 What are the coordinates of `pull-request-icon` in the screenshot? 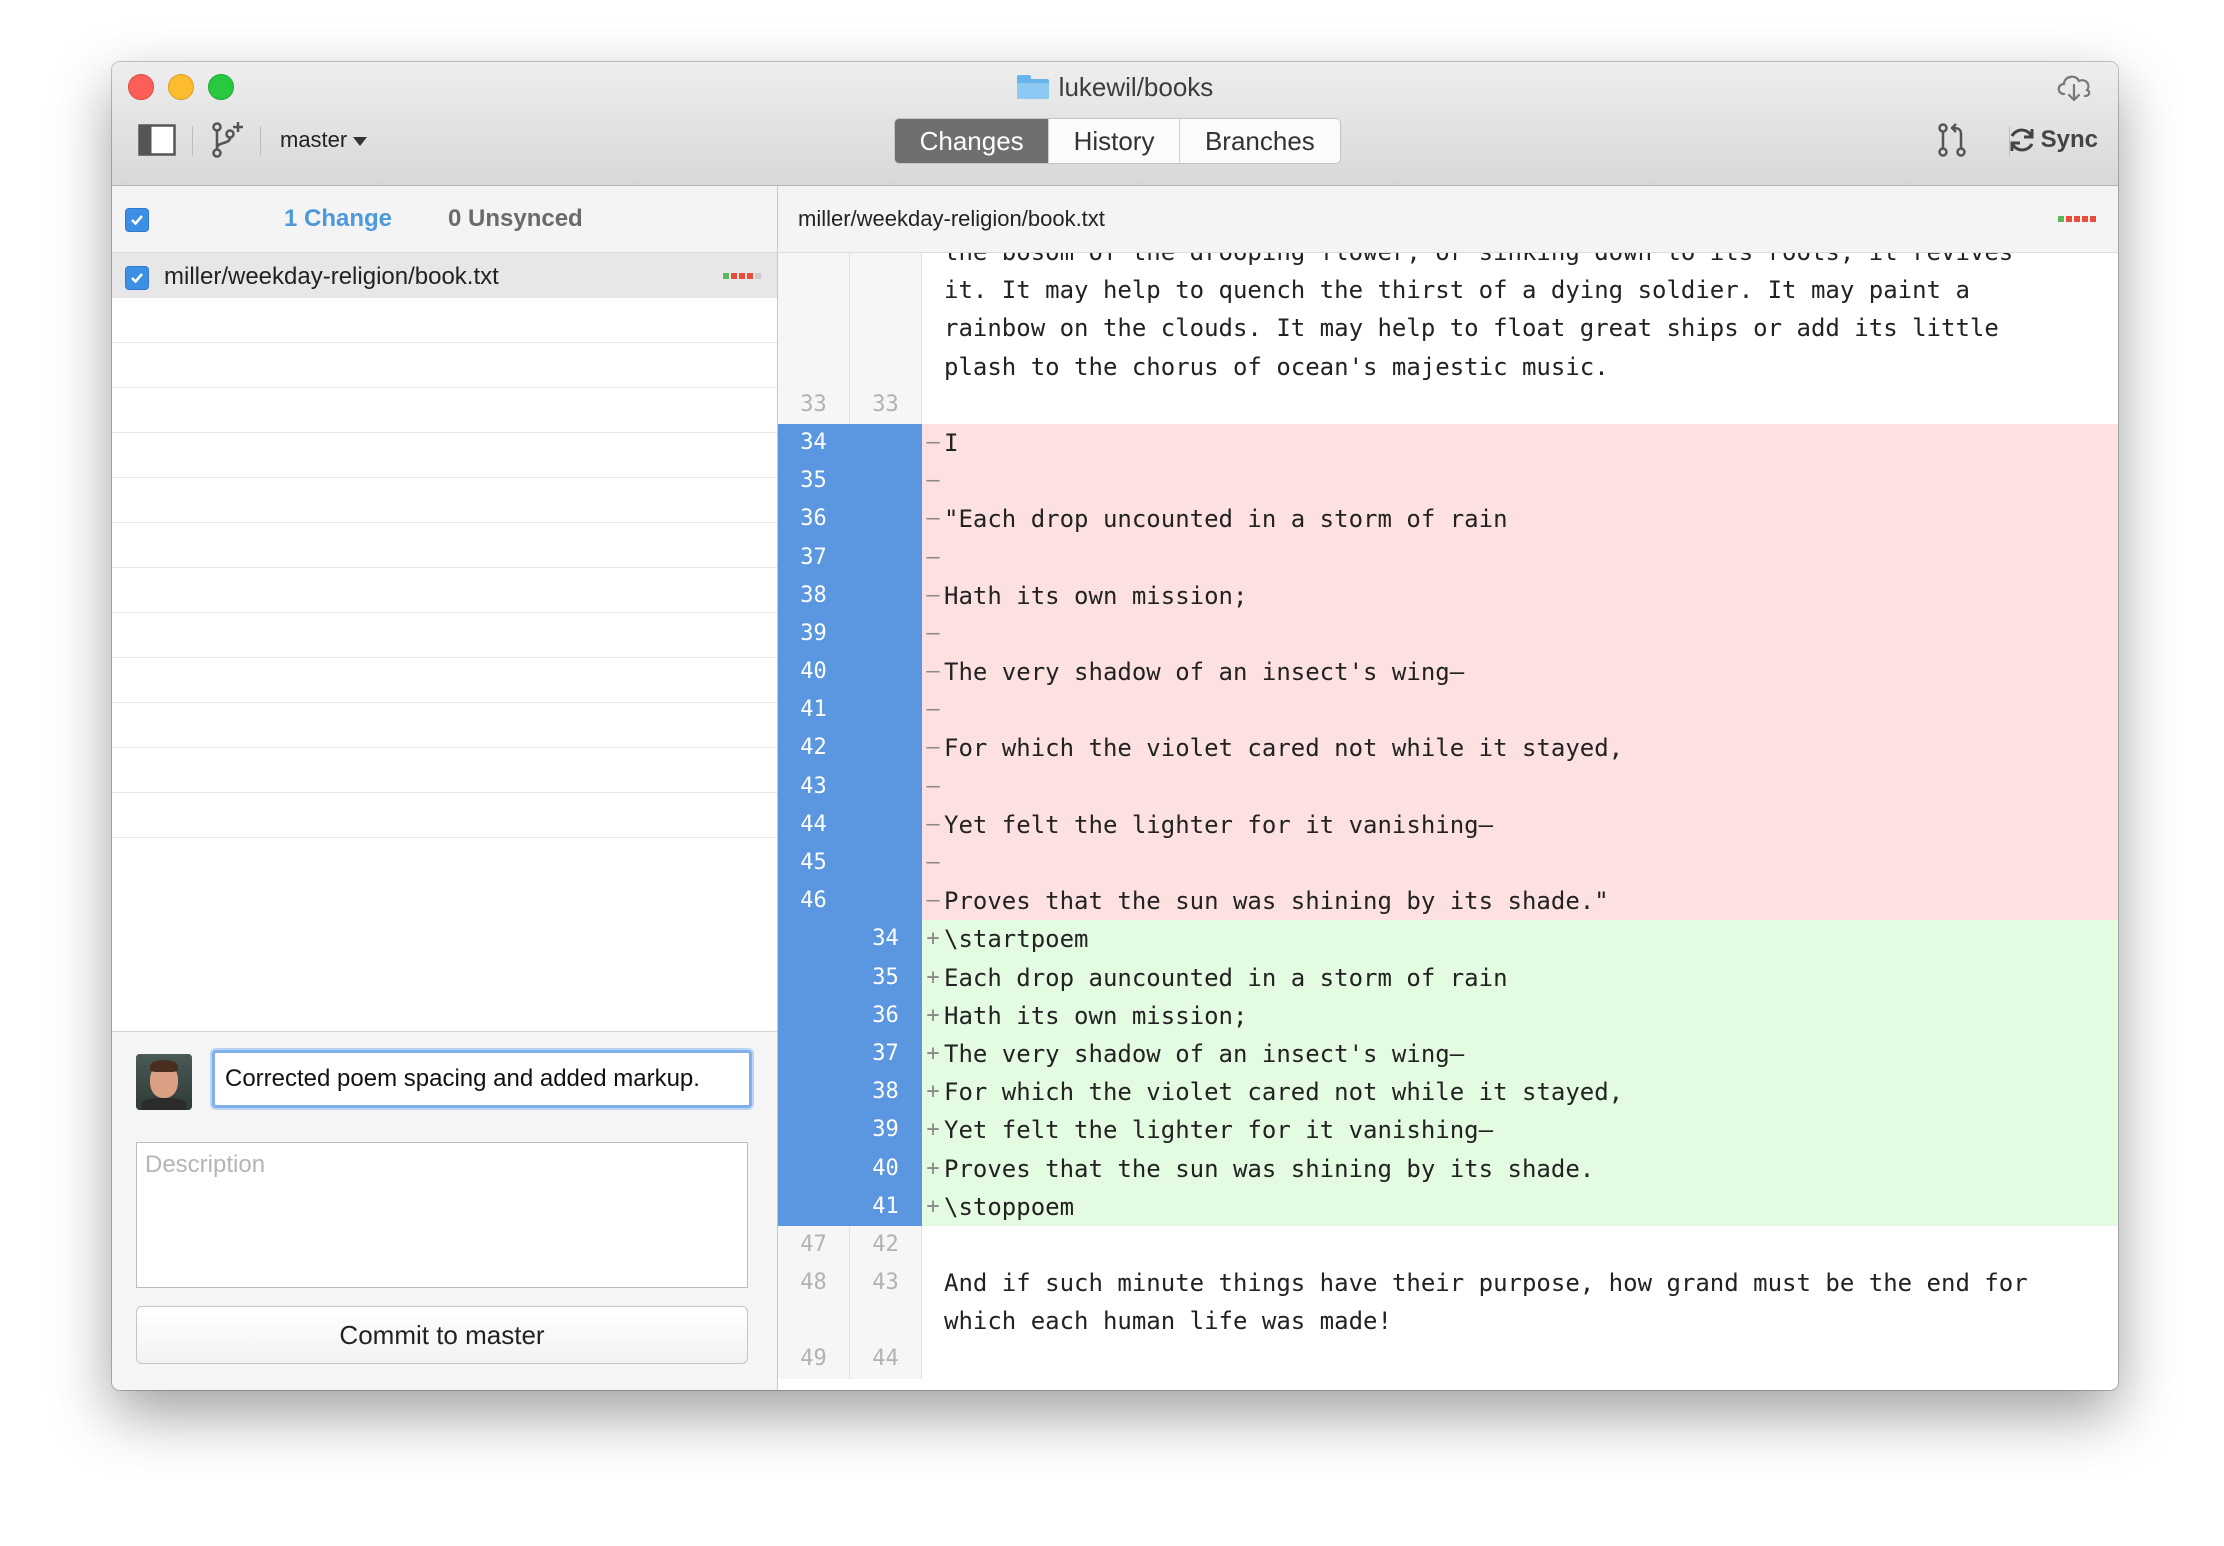 It's located at (1952, 140).